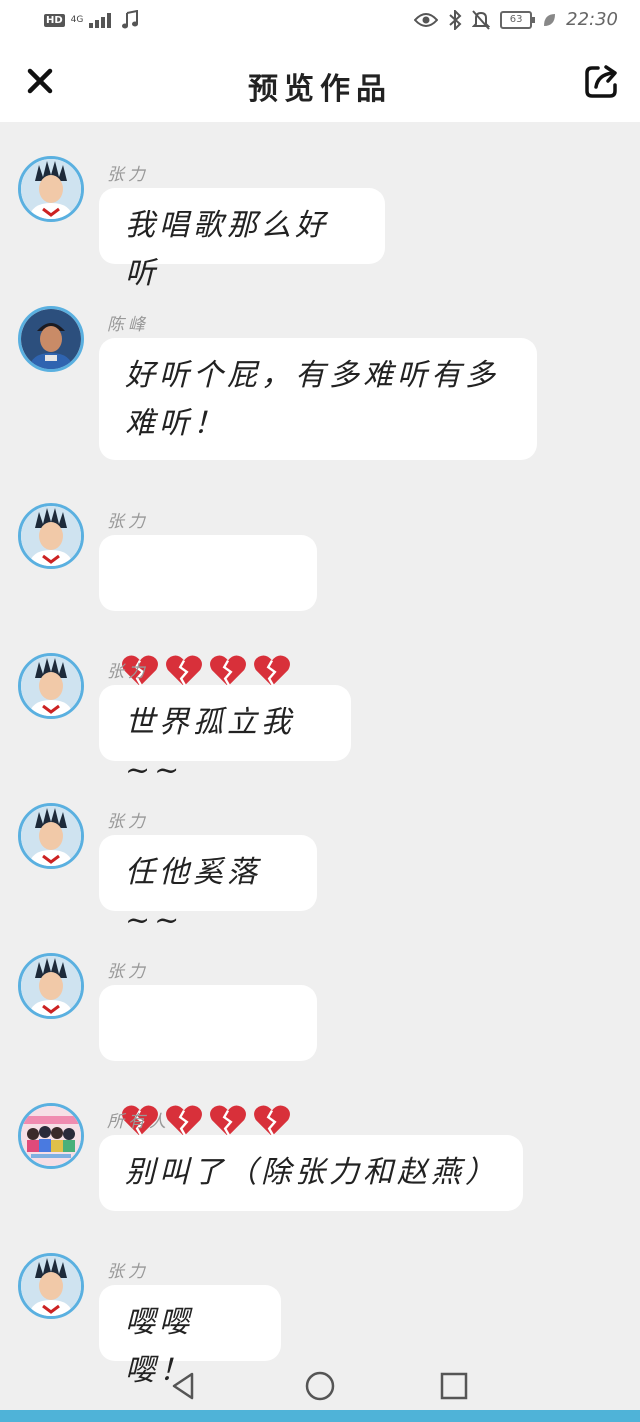 Image resolution: width=640 pixels, height=1422 pixels. Describe the element at coordinates (320, 89) in the screenshot. I see `page-title: 预览作品` at that location.